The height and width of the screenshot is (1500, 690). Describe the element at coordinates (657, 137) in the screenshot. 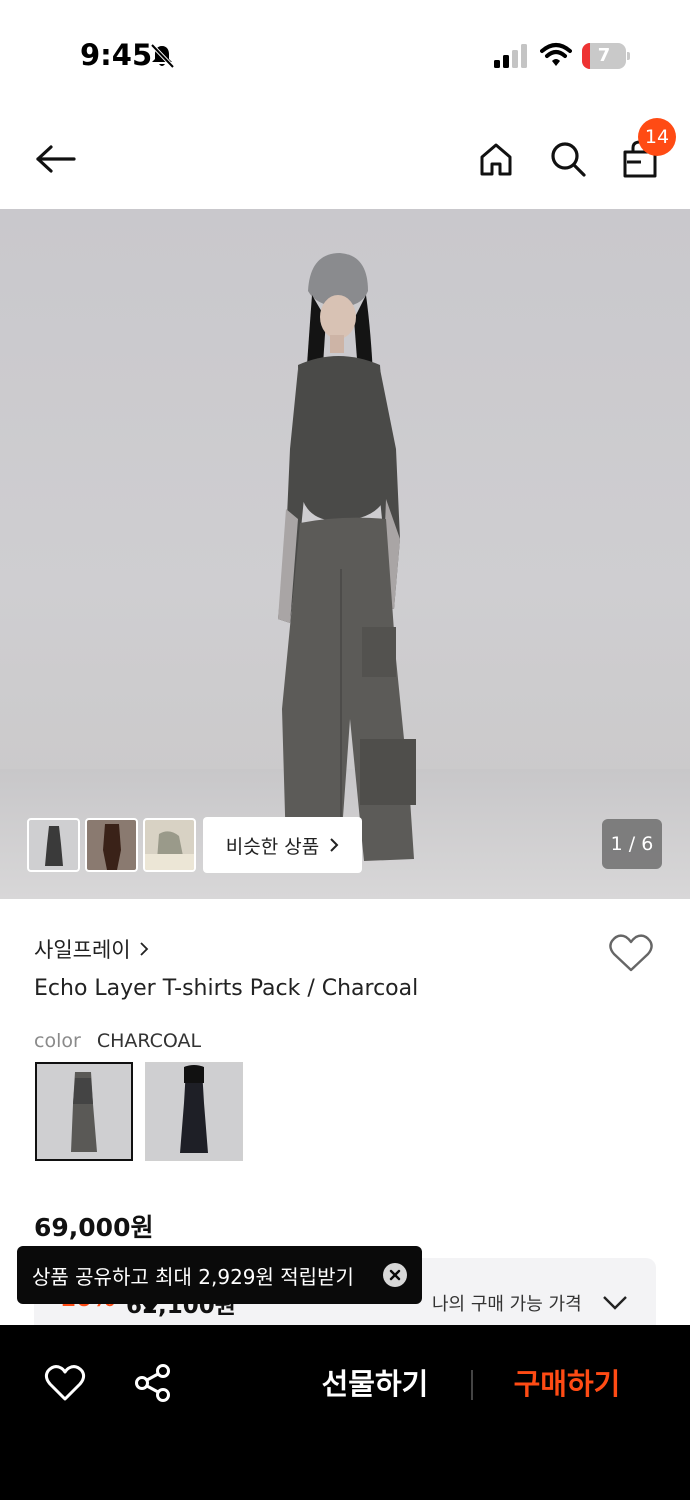

I see `cart-count-badge: 14` at that location.